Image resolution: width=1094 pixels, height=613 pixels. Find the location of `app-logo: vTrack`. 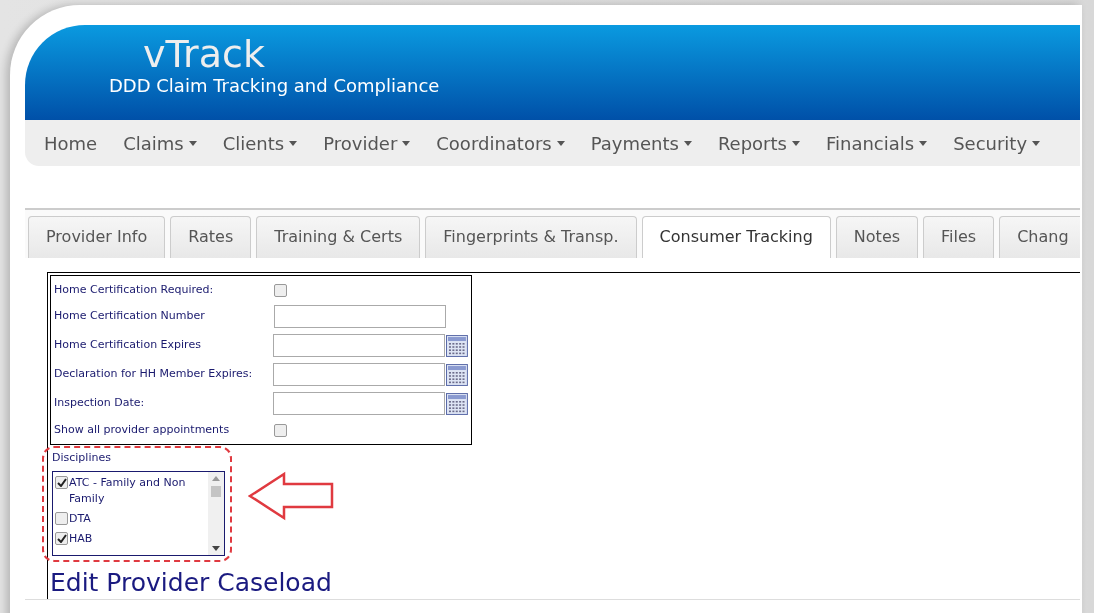

app-logo: vTrack is located at coordinates (204, 54).